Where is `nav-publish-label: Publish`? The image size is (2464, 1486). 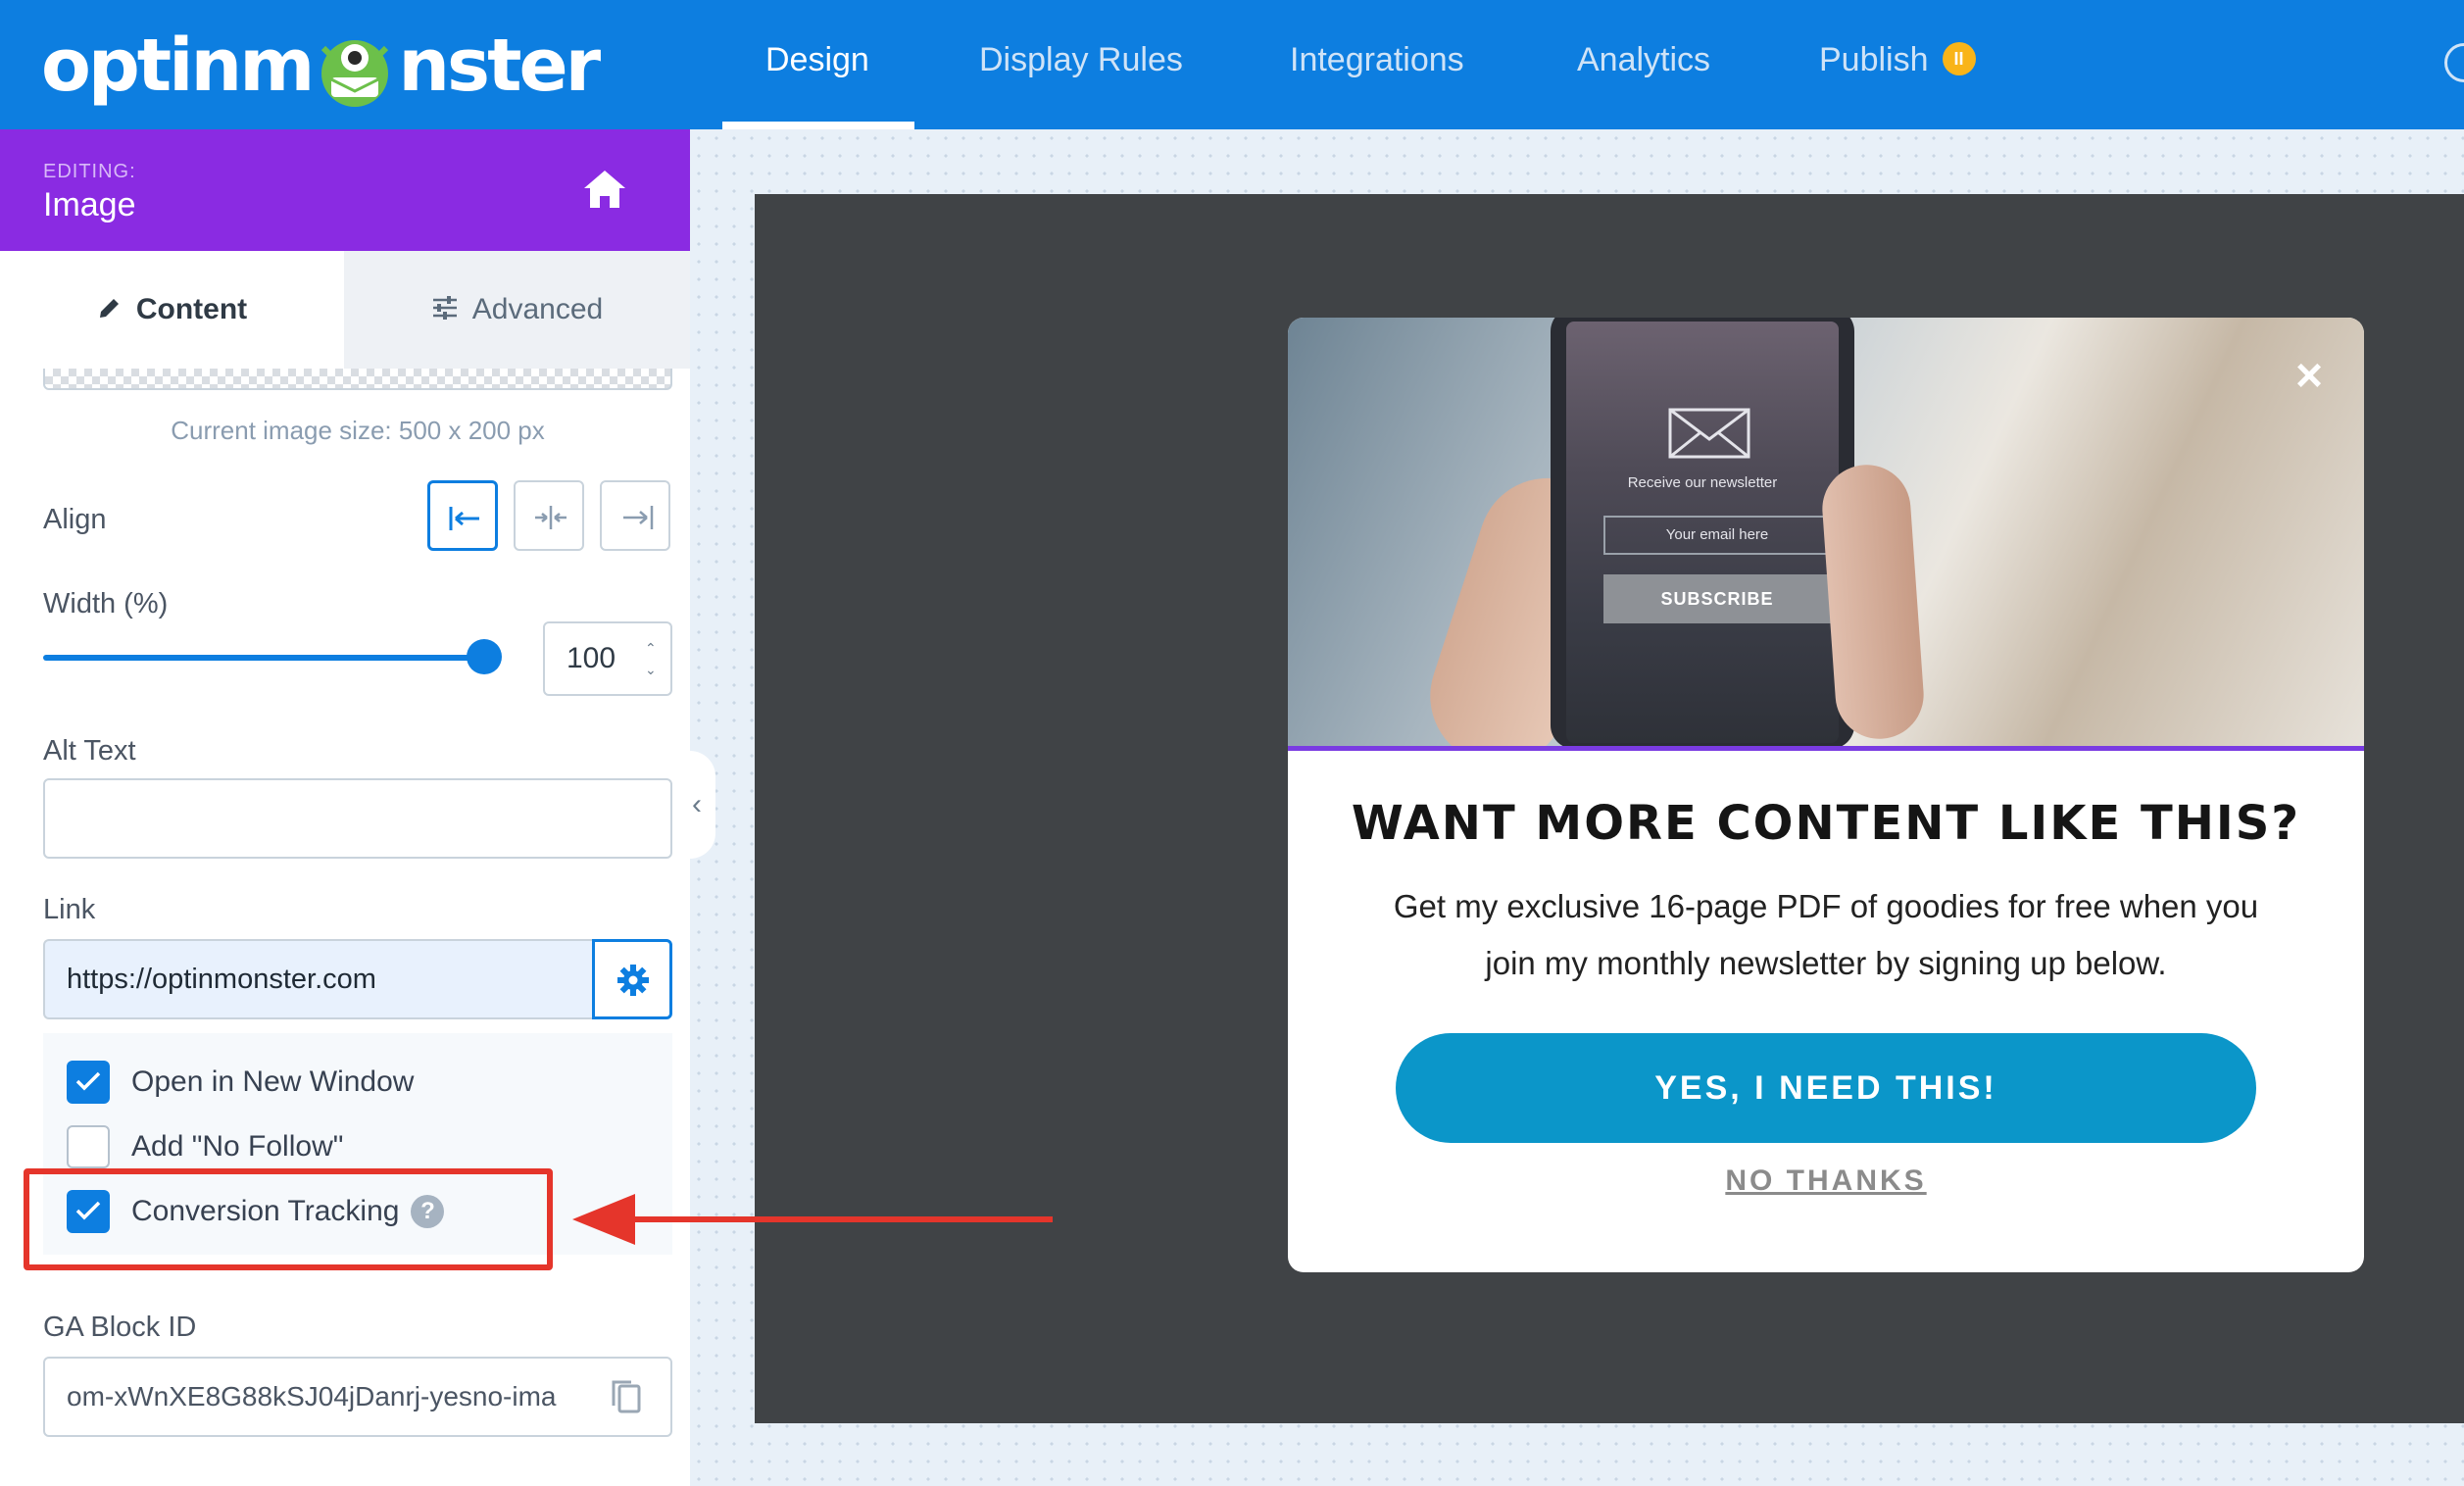
nav-publish-label: Publish is located at coordinates (1874, 59).